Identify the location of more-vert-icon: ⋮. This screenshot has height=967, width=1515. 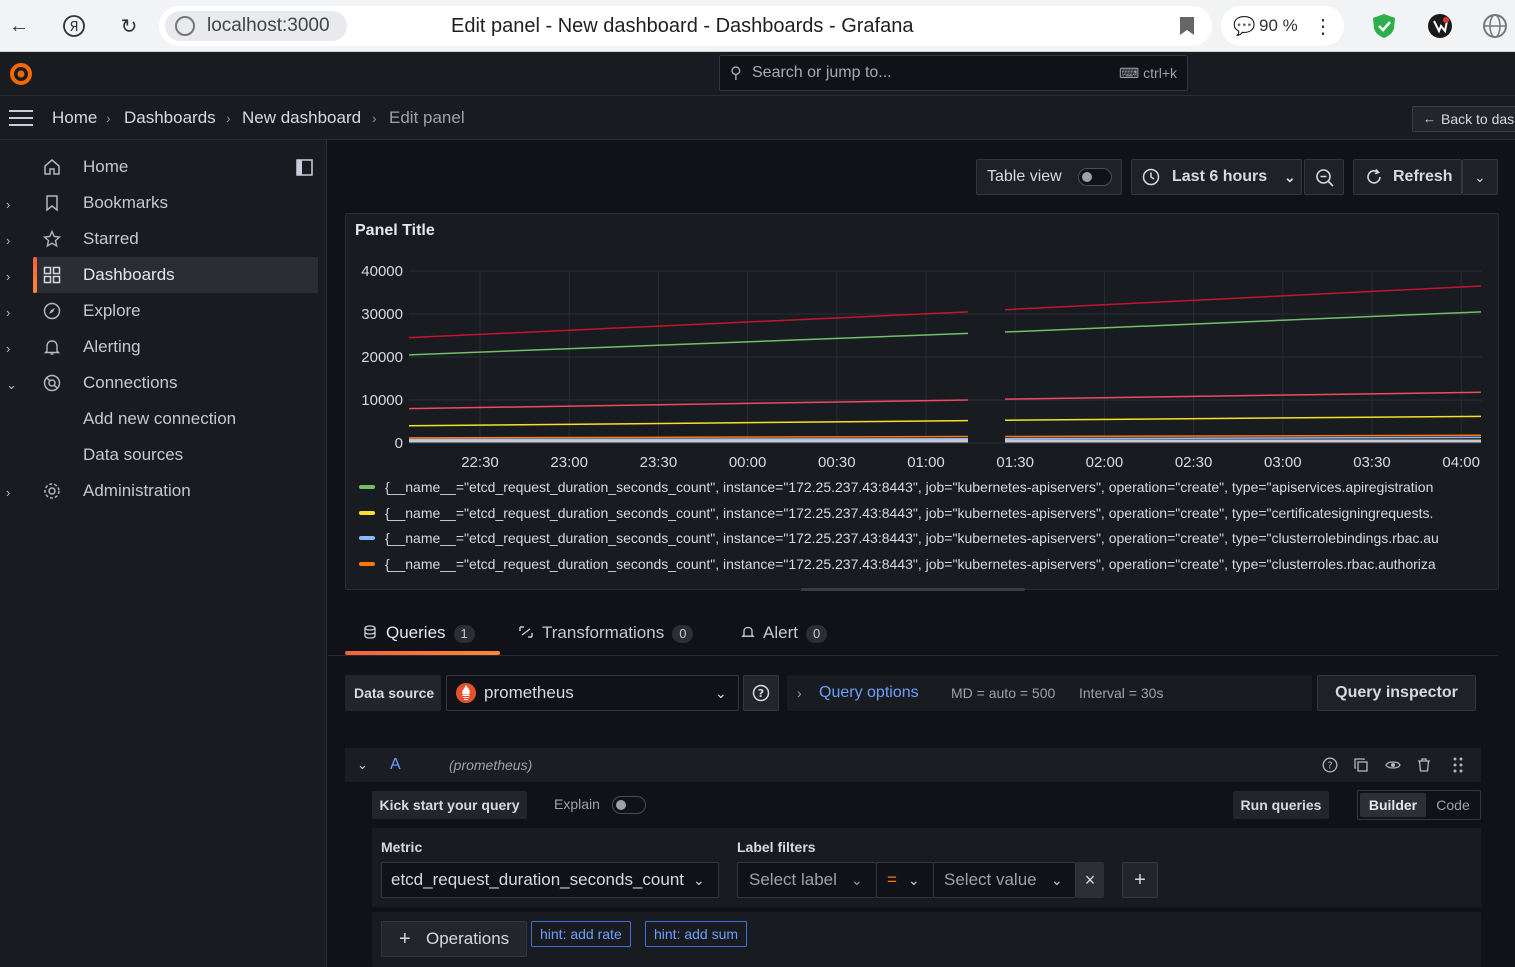
(1323, 26).